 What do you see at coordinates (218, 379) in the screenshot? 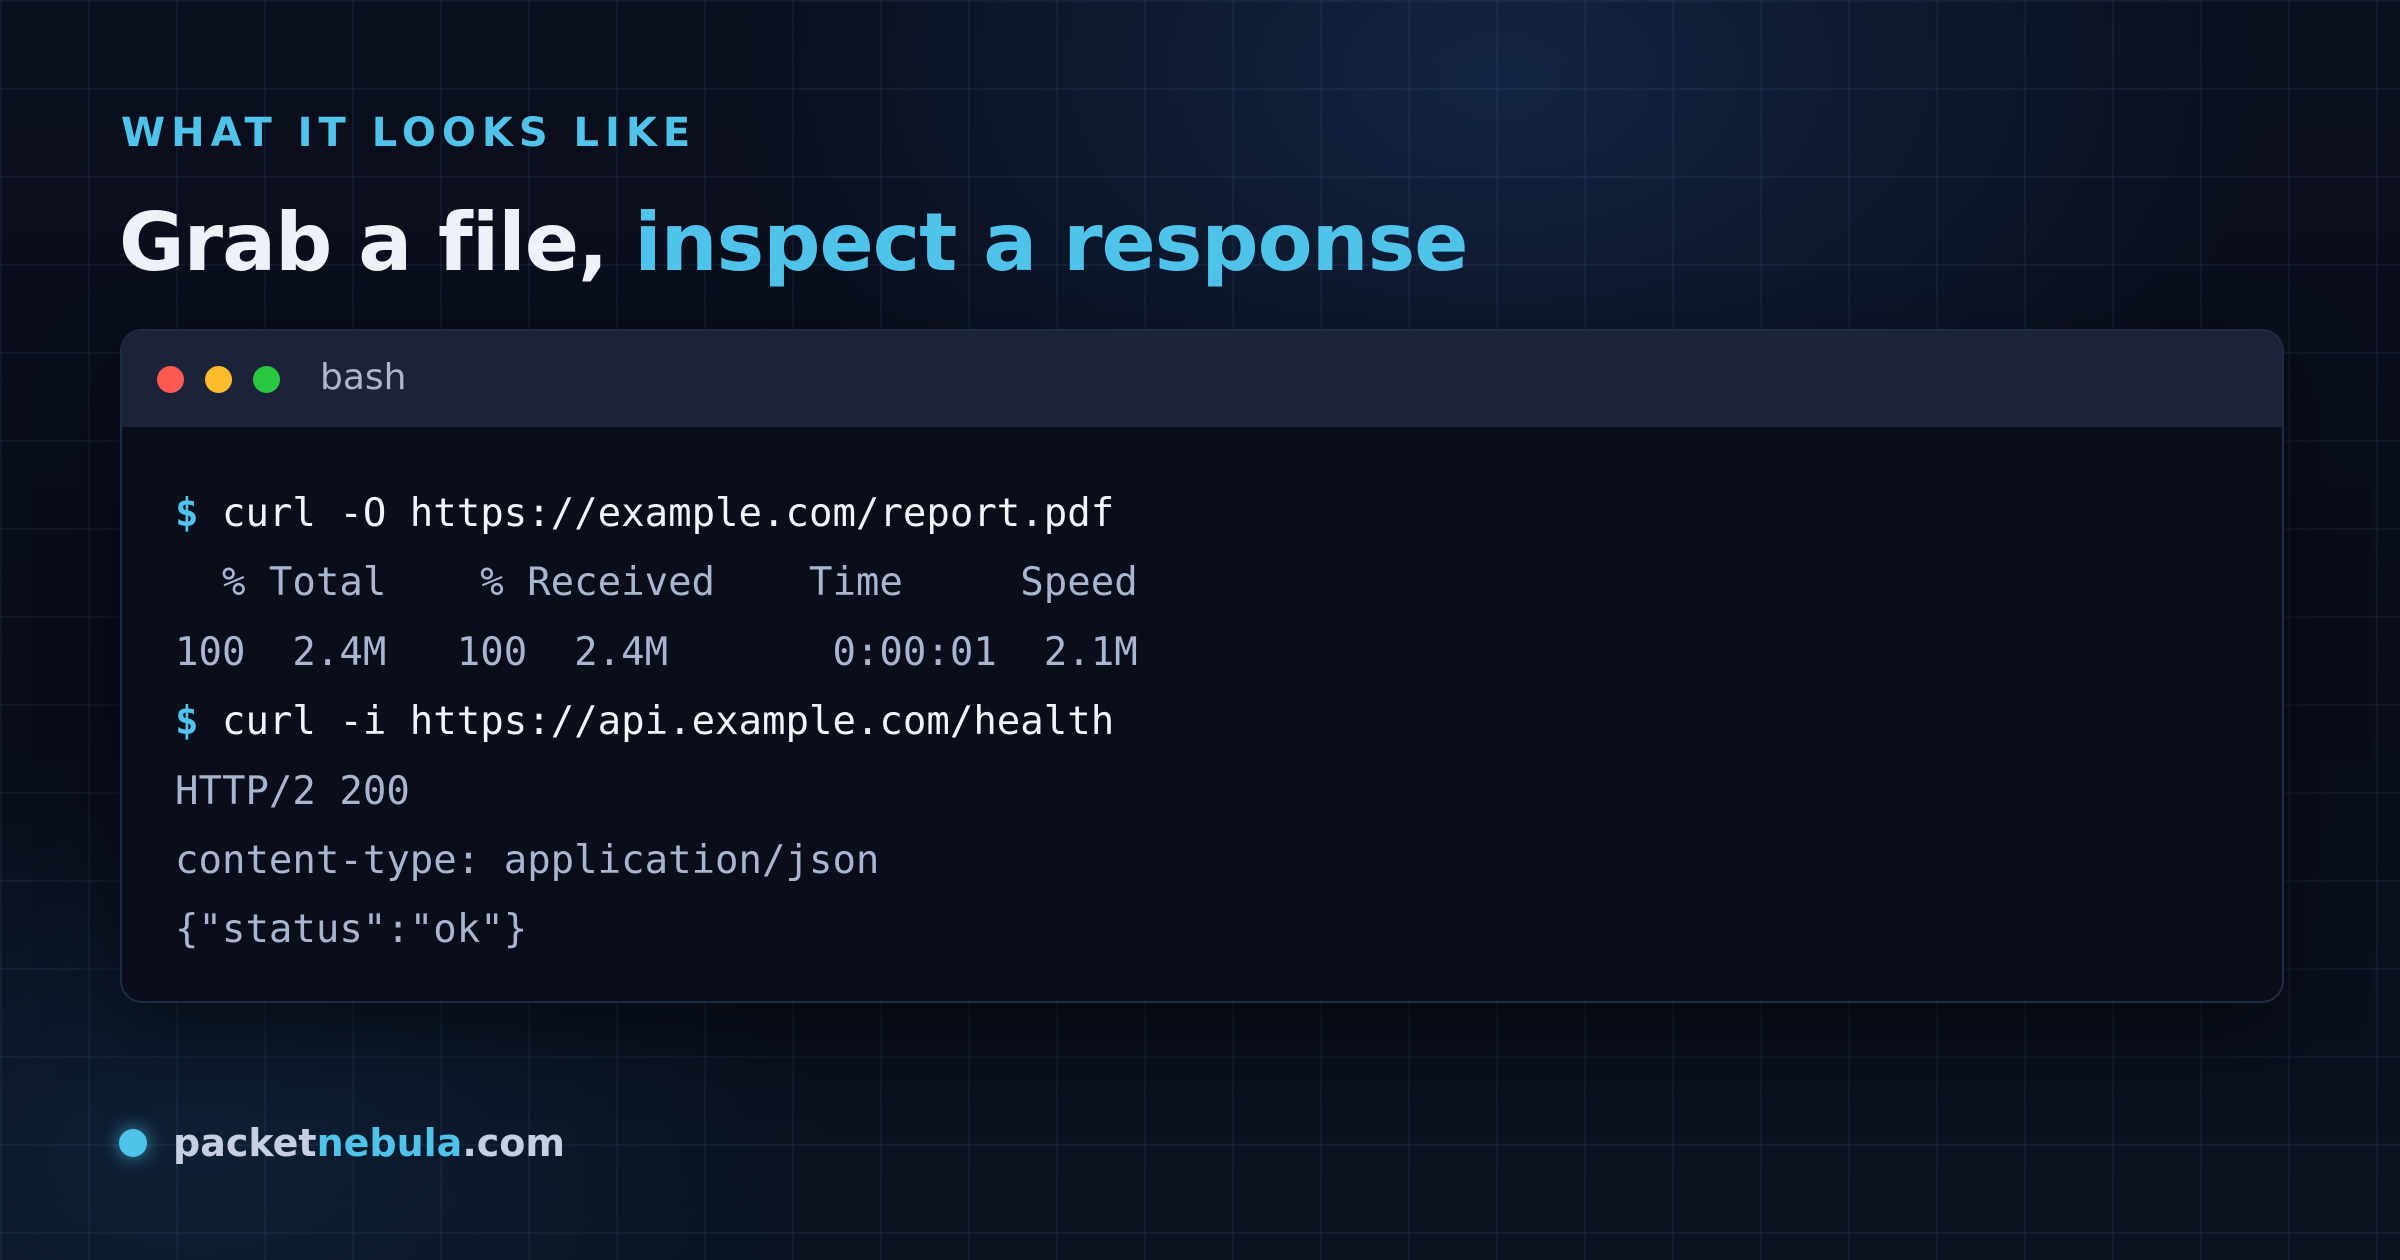
I see `minimize-window-dot-icon` at bounding box center [218, 379].